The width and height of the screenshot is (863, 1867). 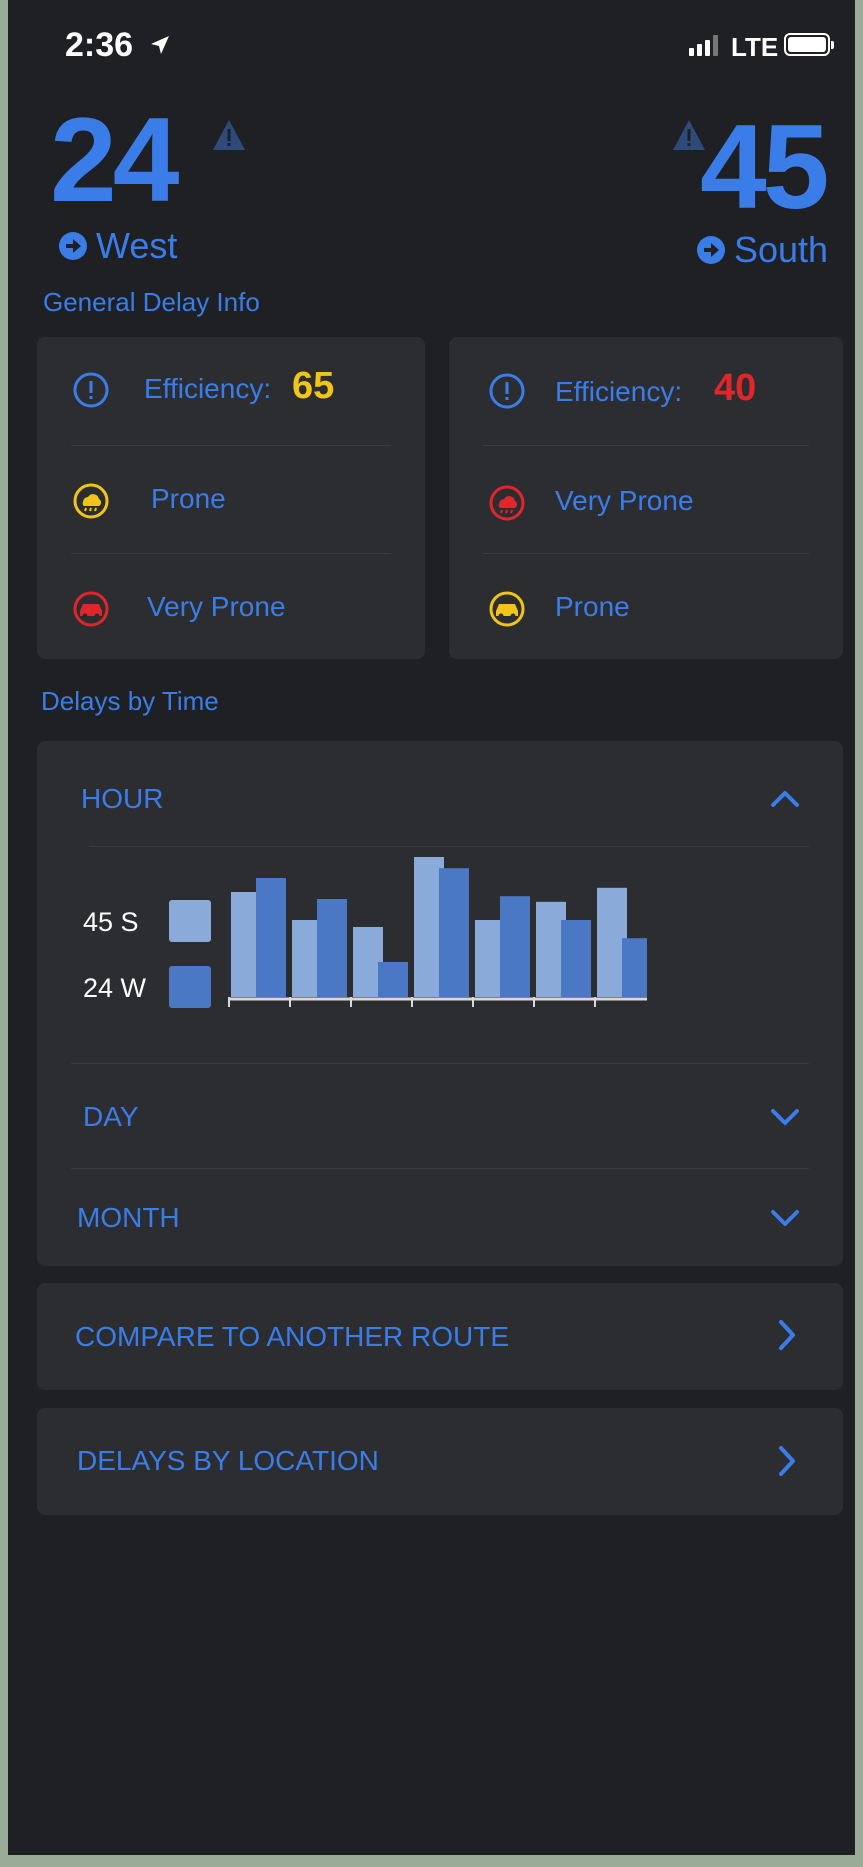 I want to click on accordion-month: MONTH, so click(x=440, y=1217).